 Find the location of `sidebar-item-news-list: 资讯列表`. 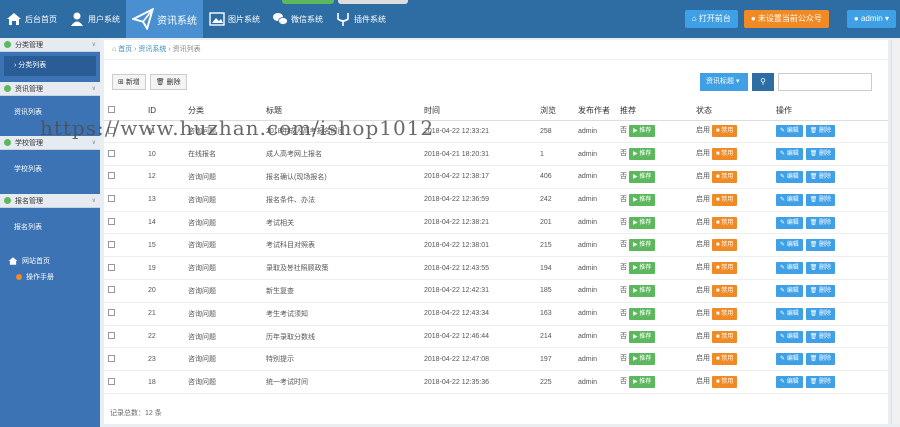

sidebar-item-news-list: 资讯列表 is located at coordinates (50, 116).